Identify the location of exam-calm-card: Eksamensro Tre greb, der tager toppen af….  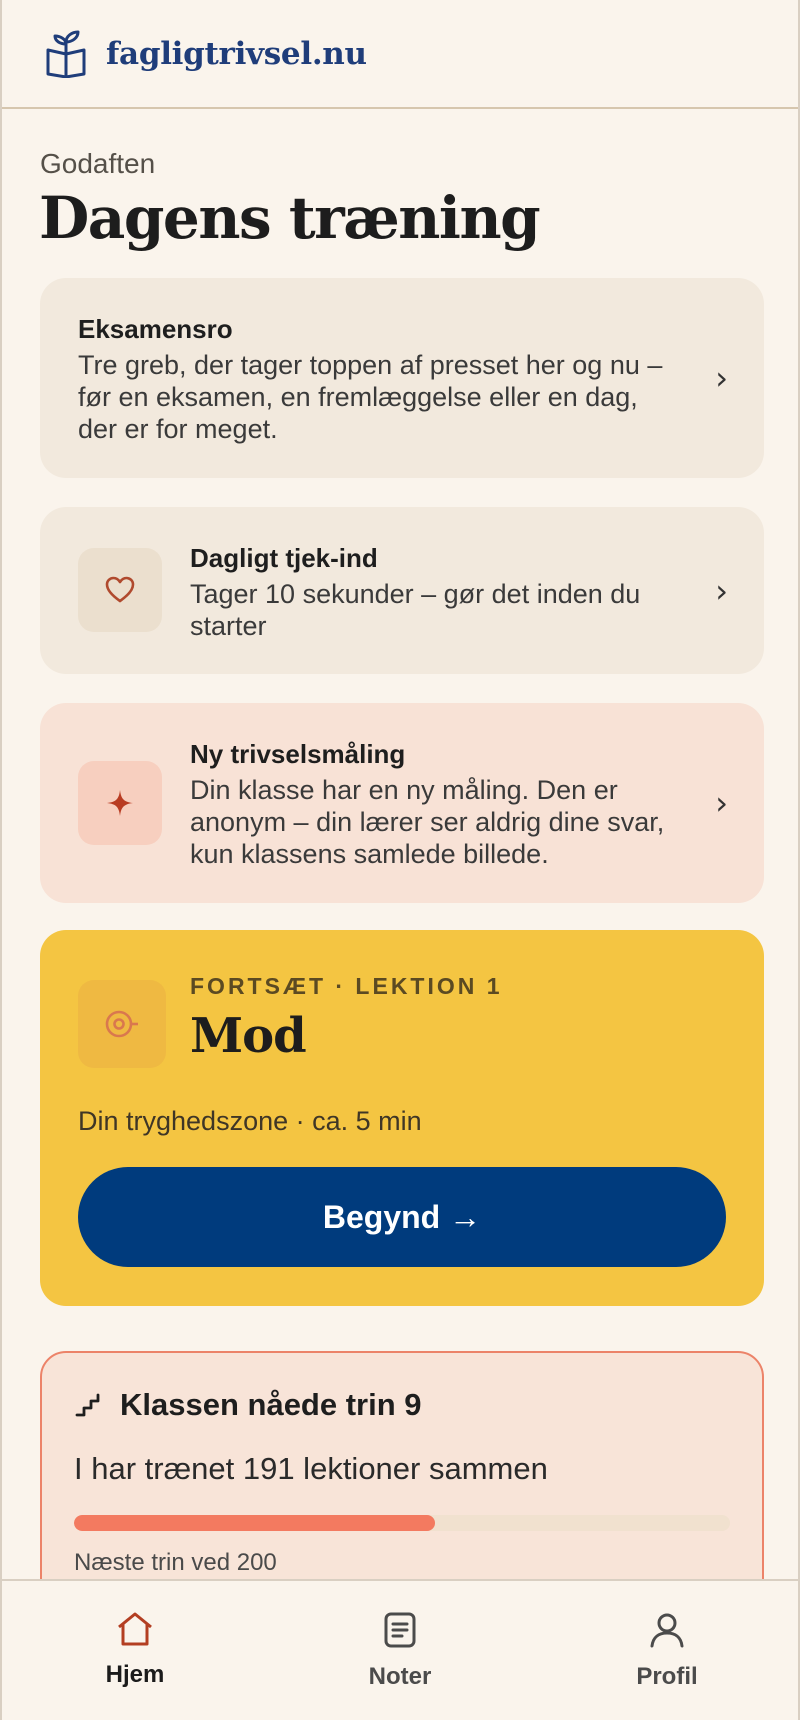
(402, 378).